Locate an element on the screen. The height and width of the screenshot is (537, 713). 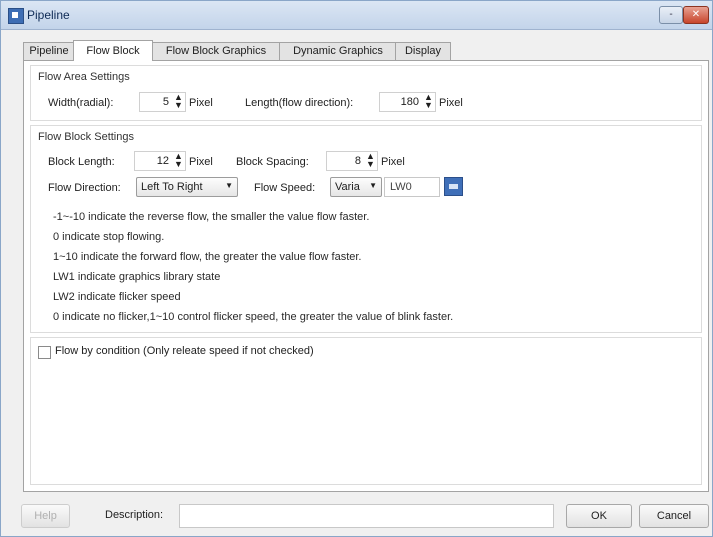
block-length-unit: Pixel is located at coordinates (201, 162).